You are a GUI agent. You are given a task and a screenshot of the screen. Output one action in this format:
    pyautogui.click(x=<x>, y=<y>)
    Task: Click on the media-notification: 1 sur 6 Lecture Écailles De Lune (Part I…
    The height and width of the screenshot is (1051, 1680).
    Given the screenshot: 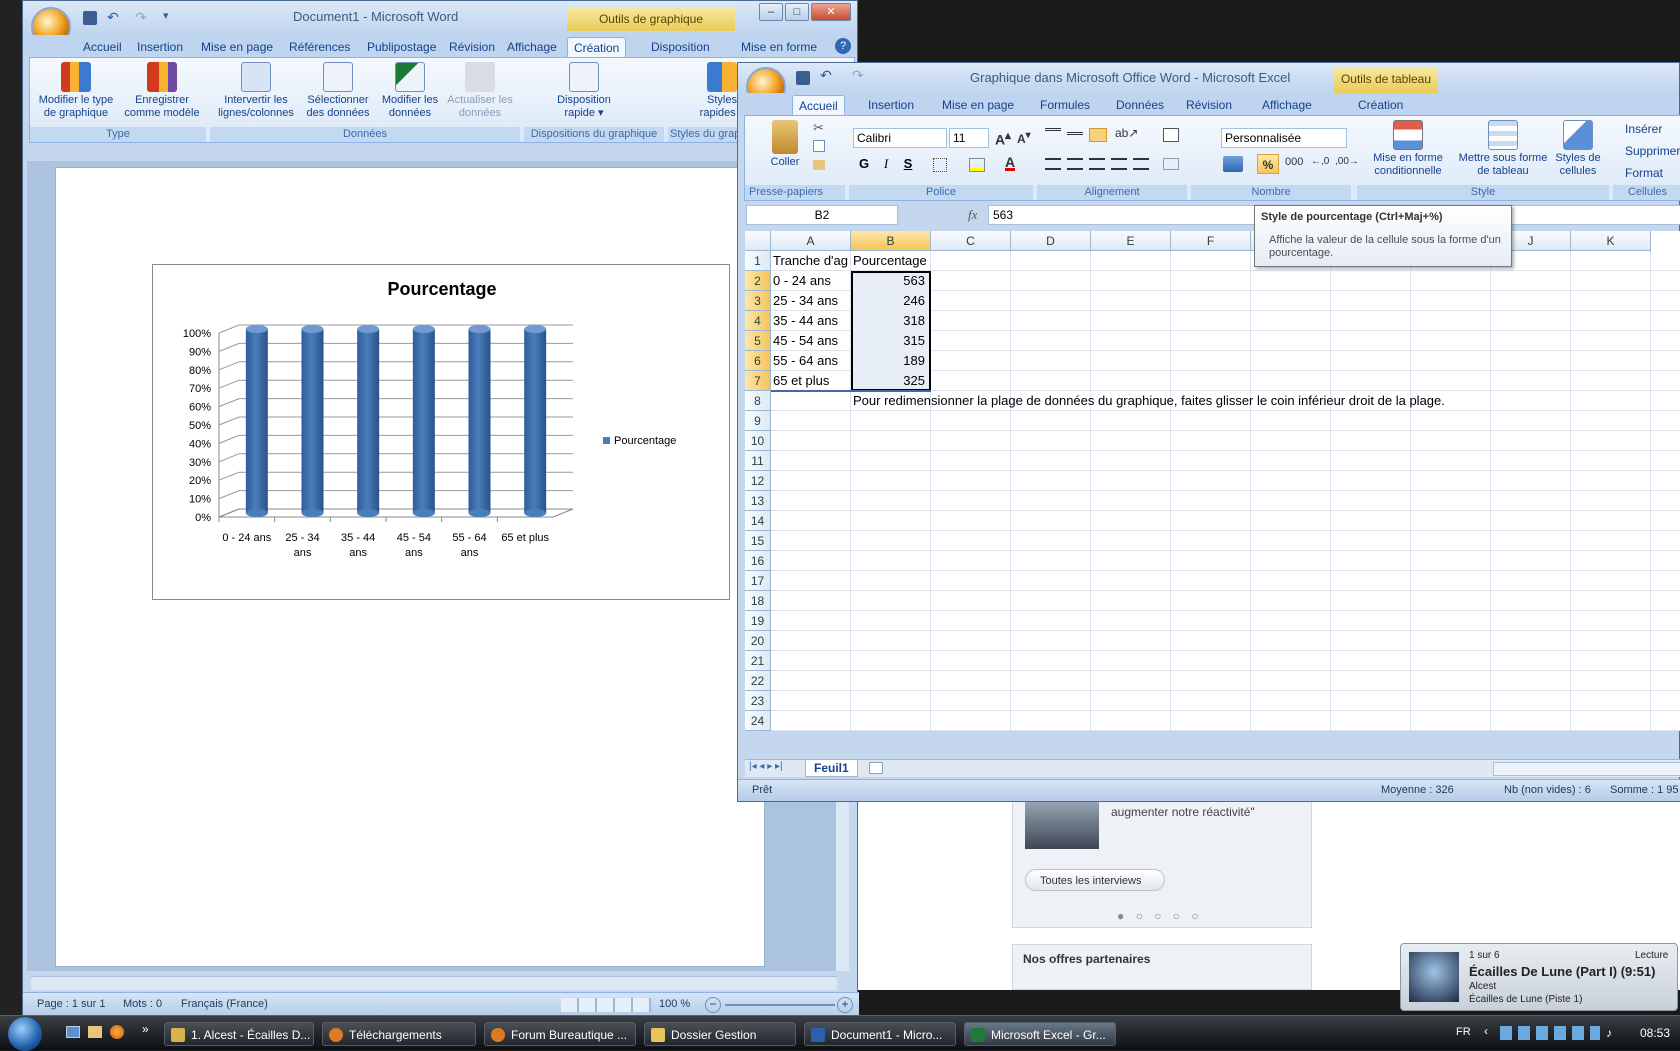 What is the action you would take?
    pyautogui.click(x=1539, y=977)
    